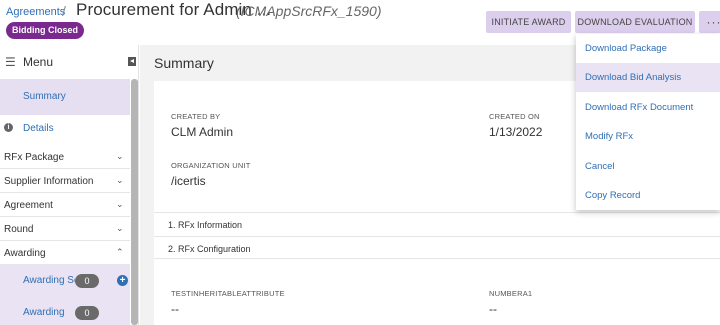 The height and width of the screenshot is (325, 720). What do you see at coordinates (514, 116) in the screenshot?
I see `created-on-label: CREATED ON` at bounding box center [514, 116].